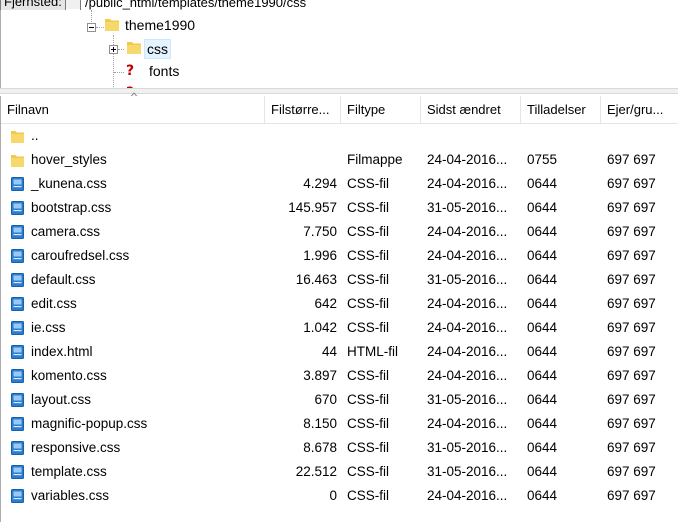  Describe the element at coordinates (339, 91) in the screenshot. I see `pane-splitter` at that location.